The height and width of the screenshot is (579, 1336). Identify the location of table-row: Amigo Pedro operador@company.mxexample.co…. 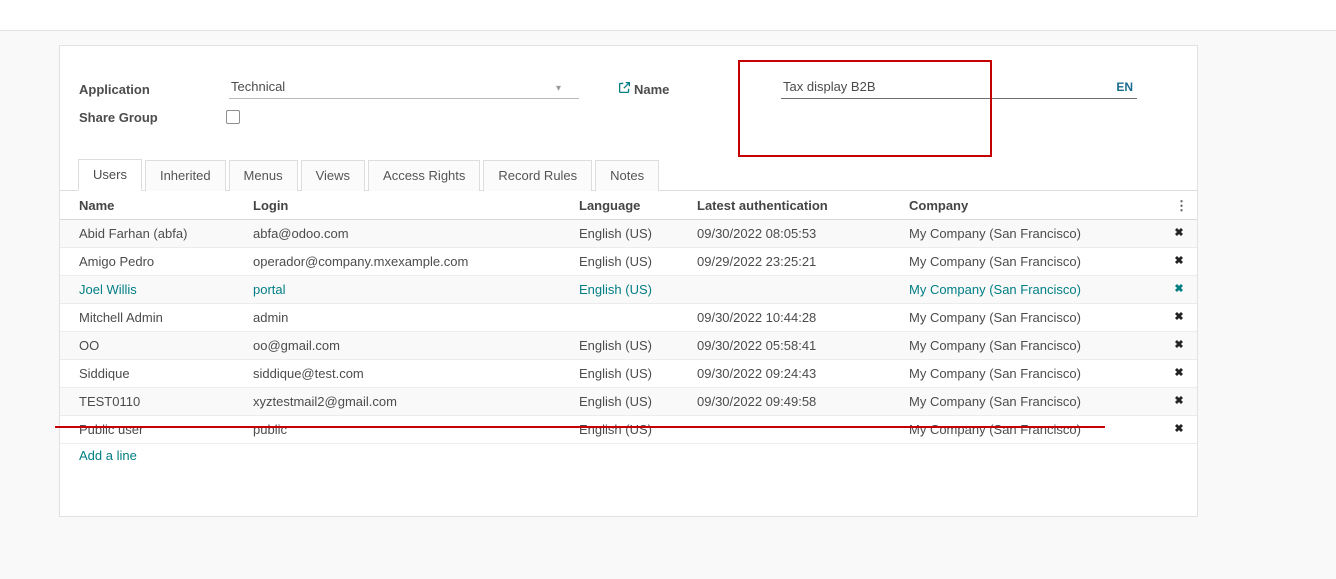
(628, 262).